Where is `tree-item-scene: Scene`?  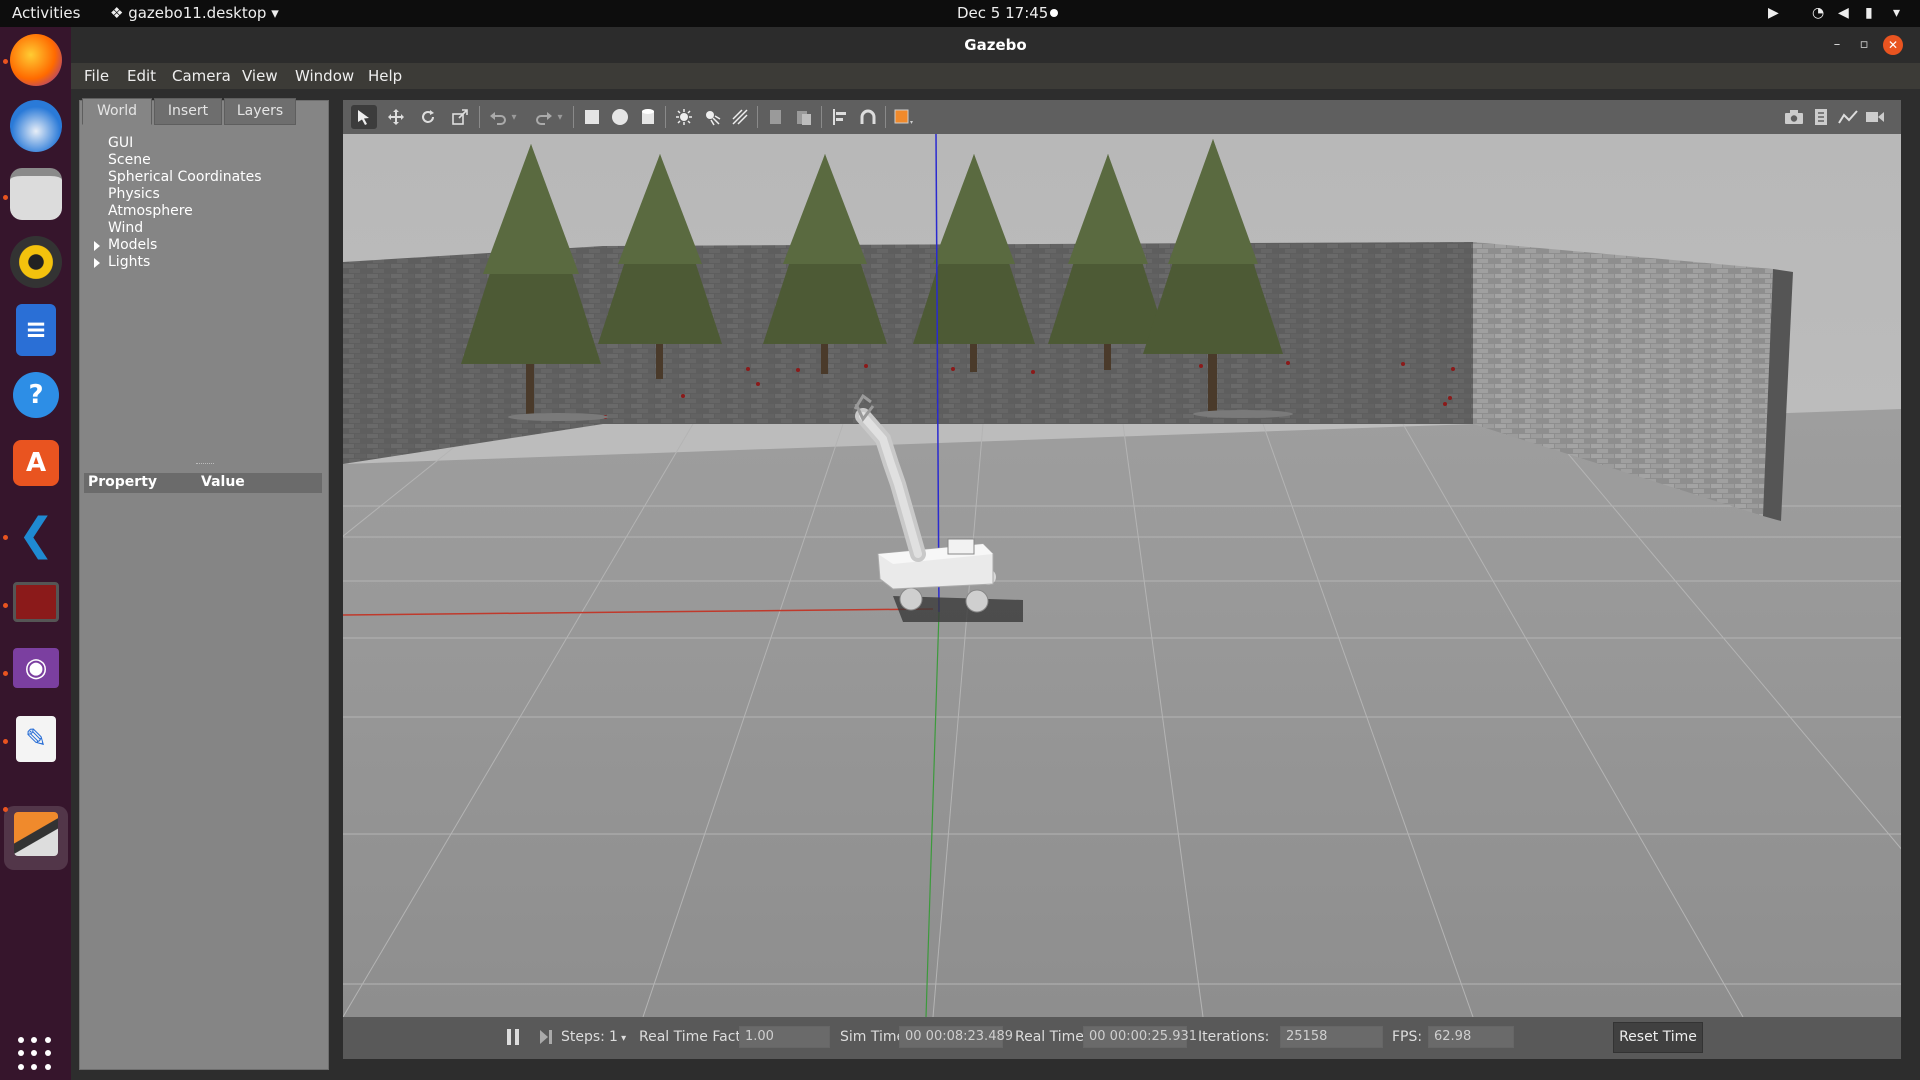 tree-item-scene: Scene is located at coordinates (129, 160).